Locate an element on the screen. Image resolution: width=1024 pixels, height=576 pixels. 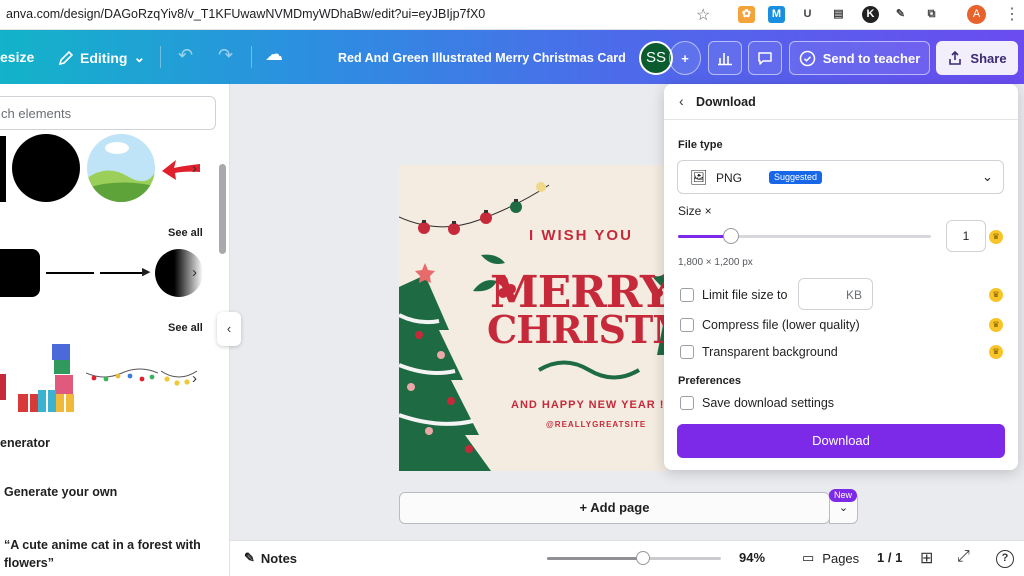
card-website-handle: @REALLYGREATSITE is located at coordinates (596, 424).